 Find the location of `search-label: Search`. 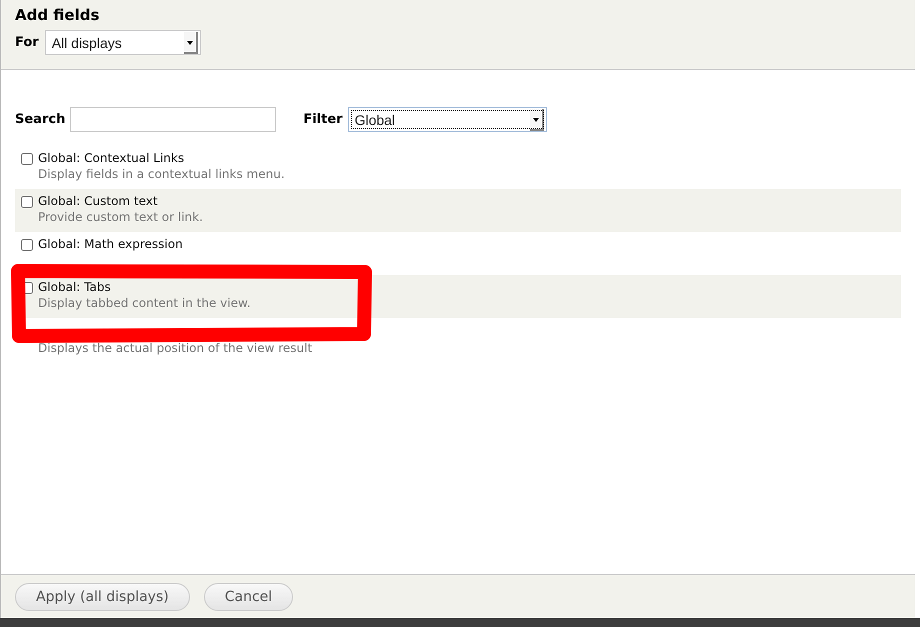

search-label: Search is located at coordinates (40, 119).